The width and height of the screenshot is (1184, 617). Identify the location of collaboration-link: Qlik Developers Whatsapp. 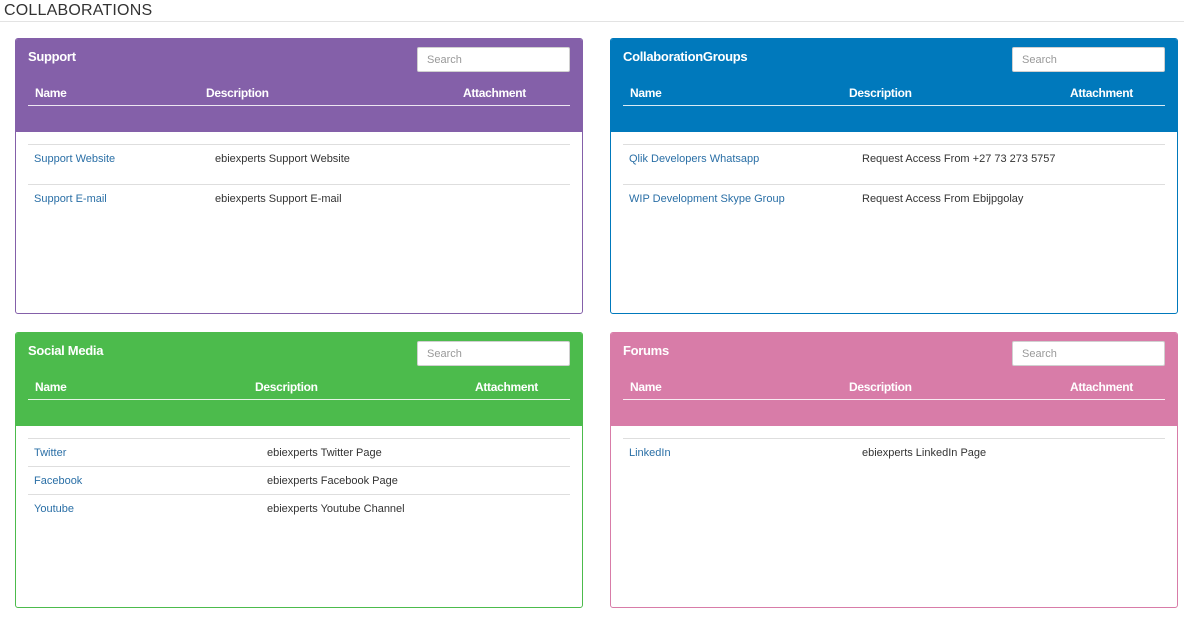
(694, 159).